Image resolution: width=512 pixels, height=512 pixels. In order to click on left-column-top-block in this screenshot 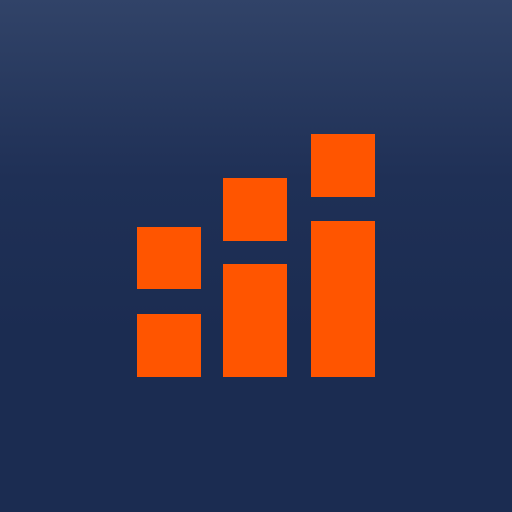, I will do `click(169, 258)`.